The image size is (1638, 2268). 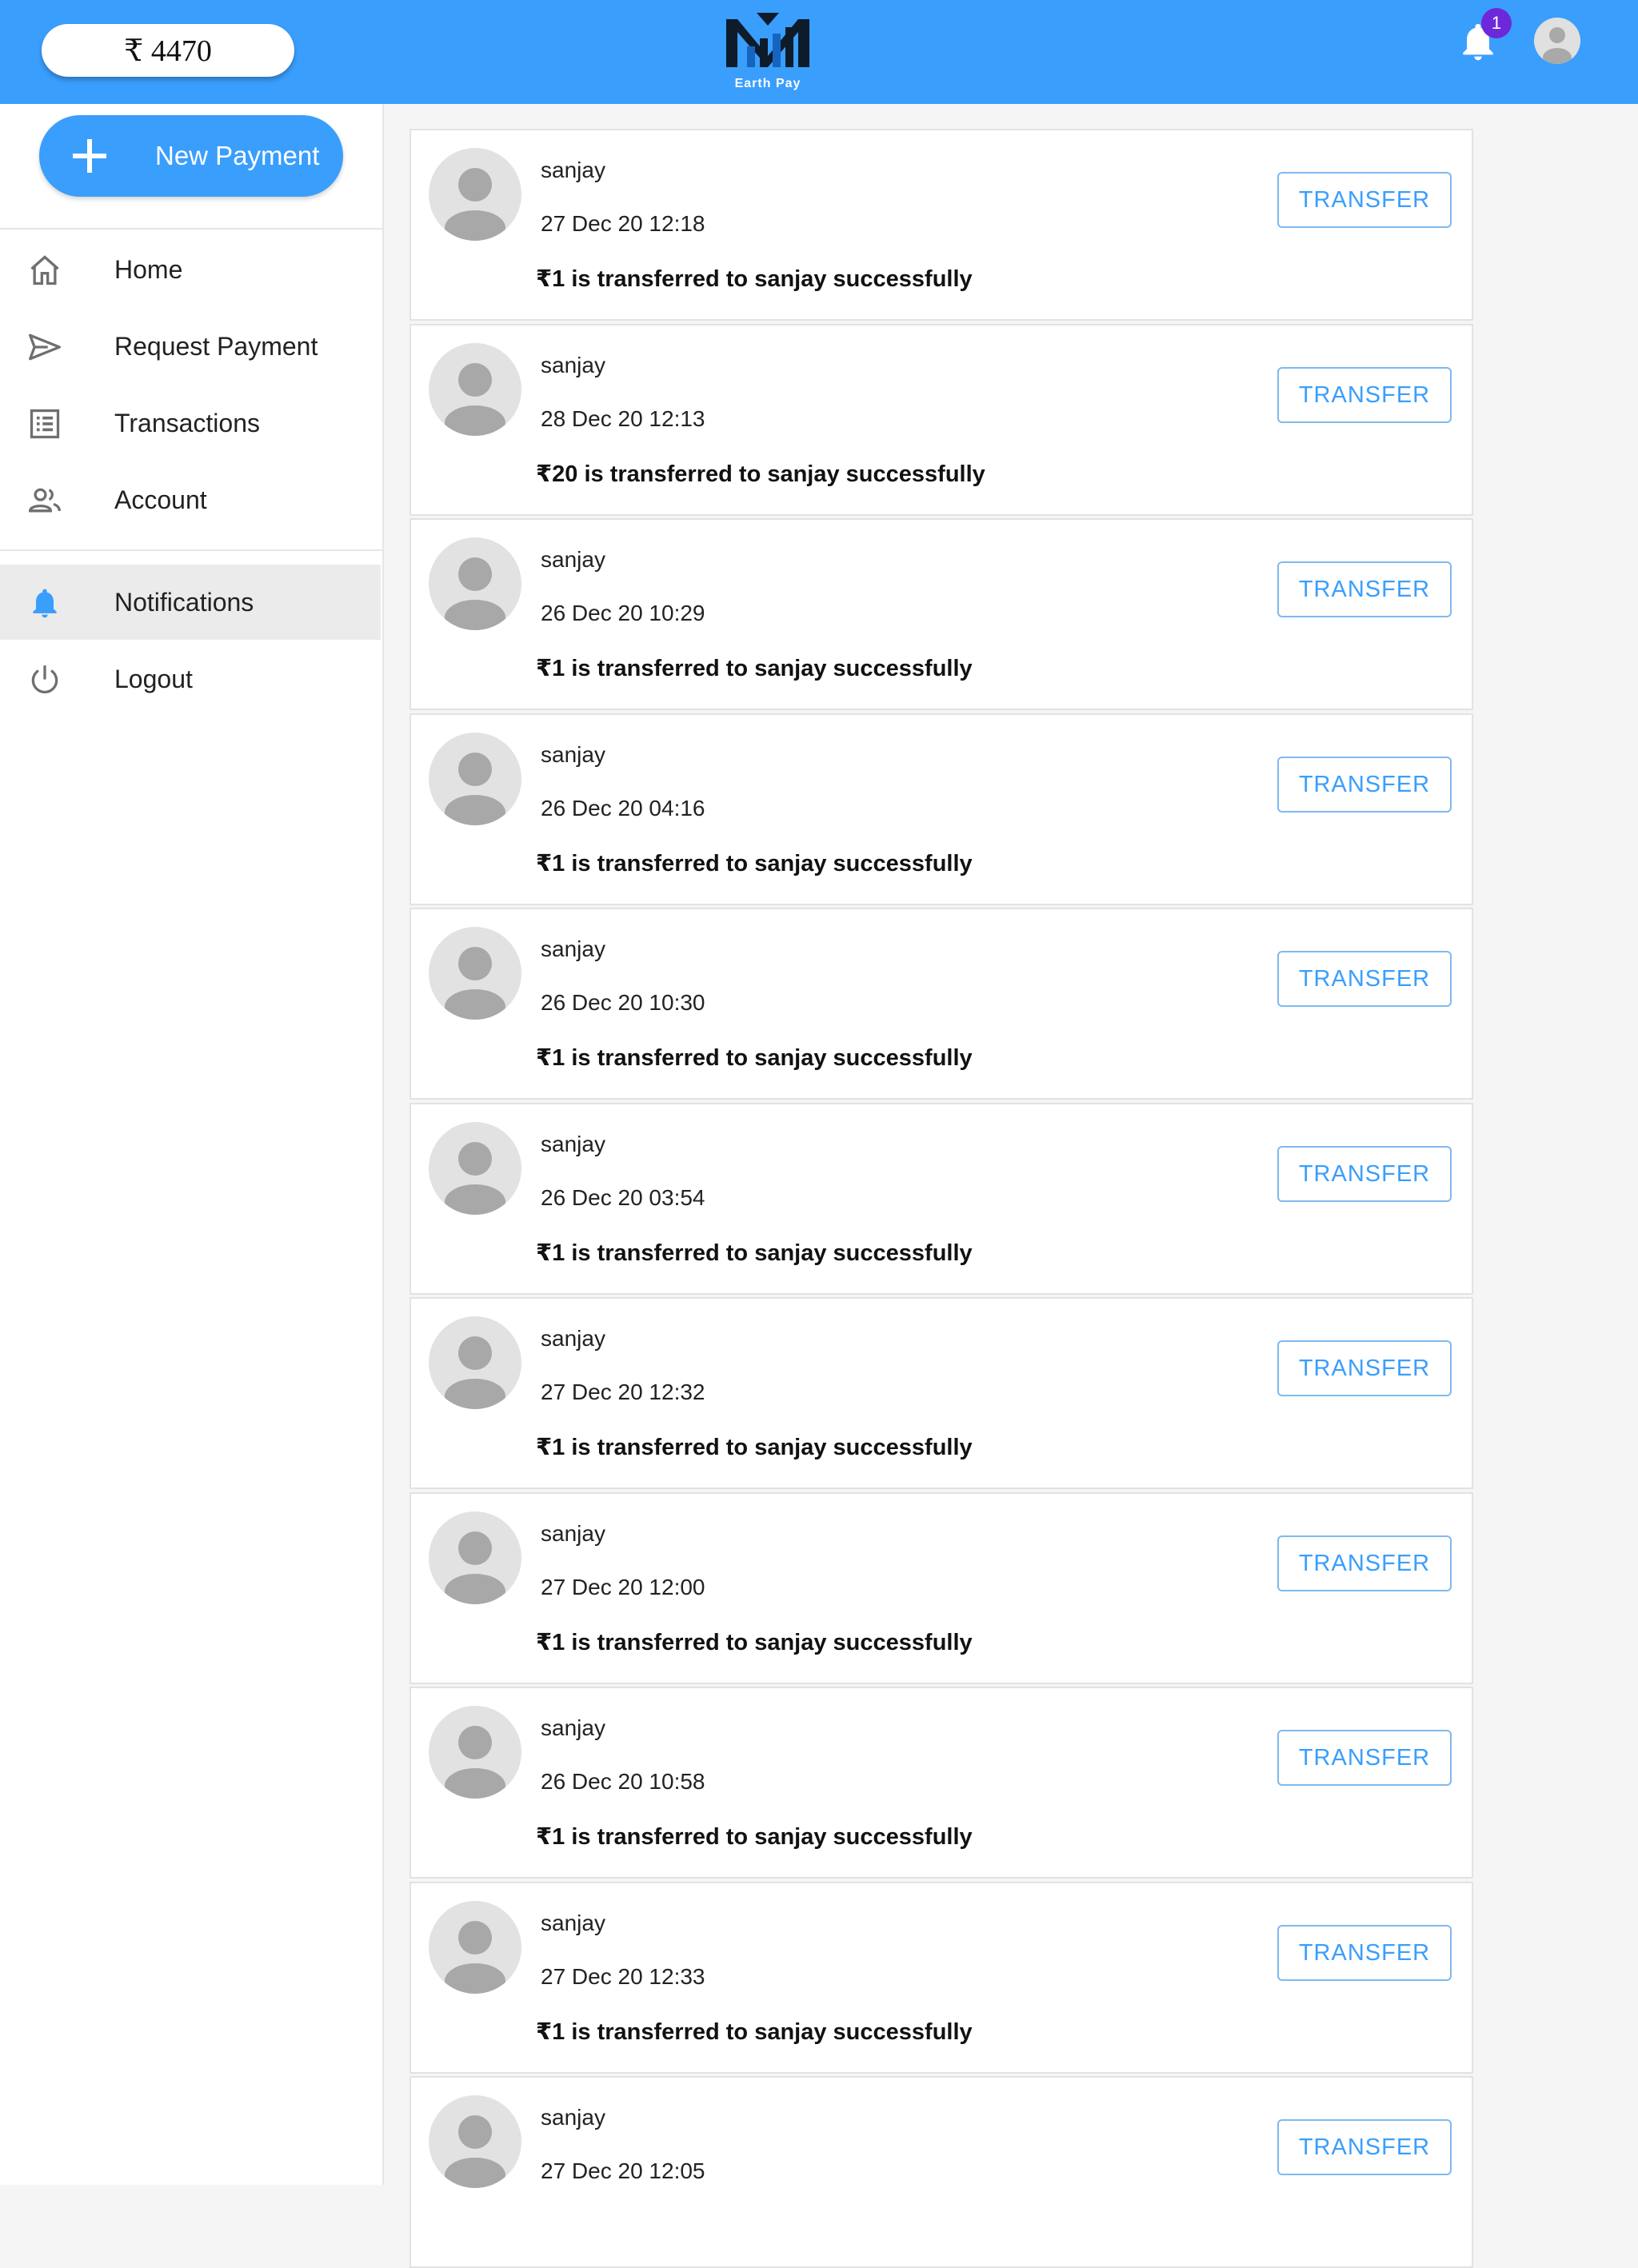 I want to click on logo-text: Earth Pay, so click(x=767, y=83).